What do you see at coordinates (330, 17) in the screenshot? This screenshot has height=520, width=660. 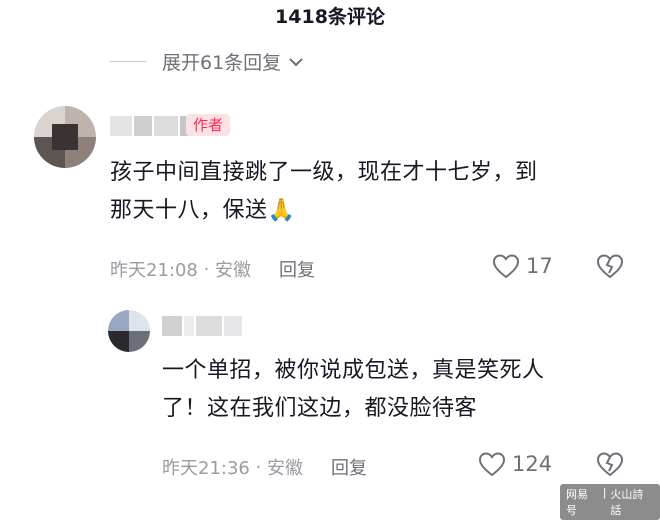 I see `comment-count-title: 1418条评论` at bounding box center [330, 17].